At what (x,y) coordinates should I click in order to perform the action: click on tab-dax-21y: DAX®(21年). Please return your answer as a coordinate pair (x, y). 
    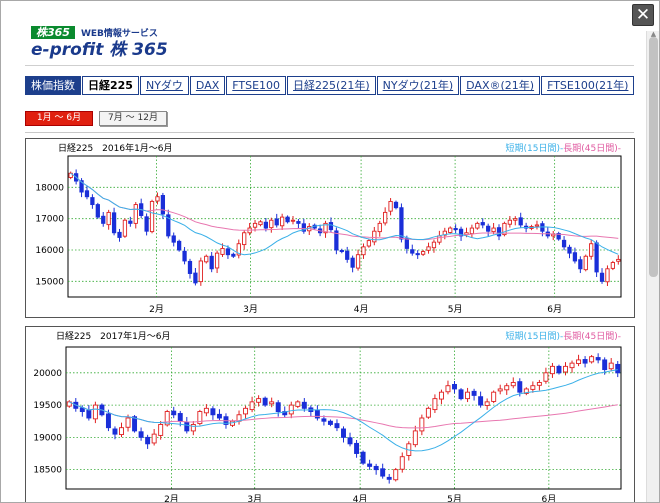
    Looking at the image, I should click on (500, 85).